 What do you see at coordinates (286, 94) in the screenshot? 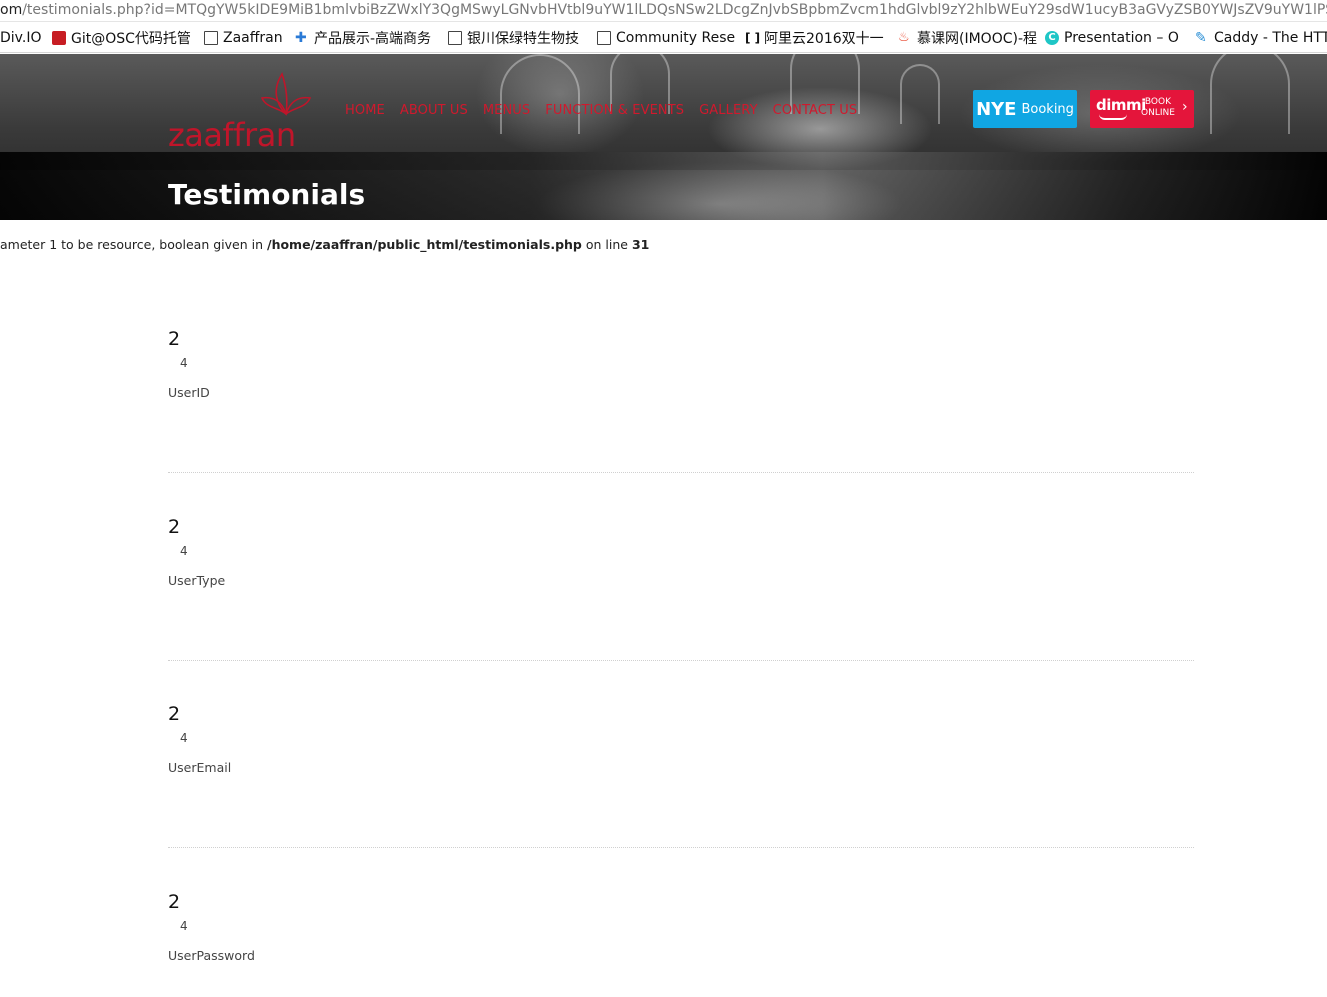
I see `leaf-logo-icon` at bounding box center [286, 94].